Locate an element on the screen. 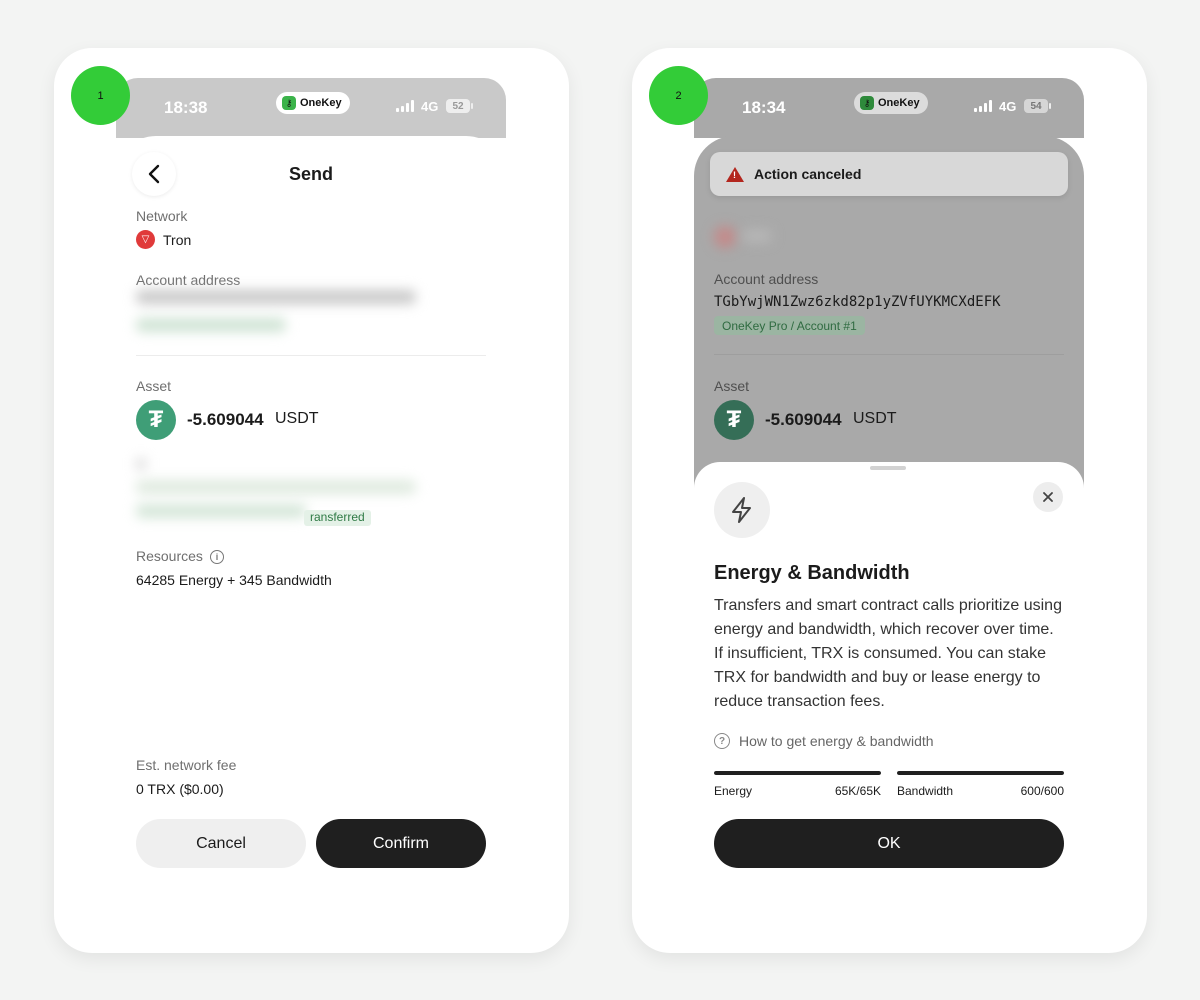 The height and width of the screenshot is (1000, 1200). status-time: 18:34 is located at coordinates (764, 107).